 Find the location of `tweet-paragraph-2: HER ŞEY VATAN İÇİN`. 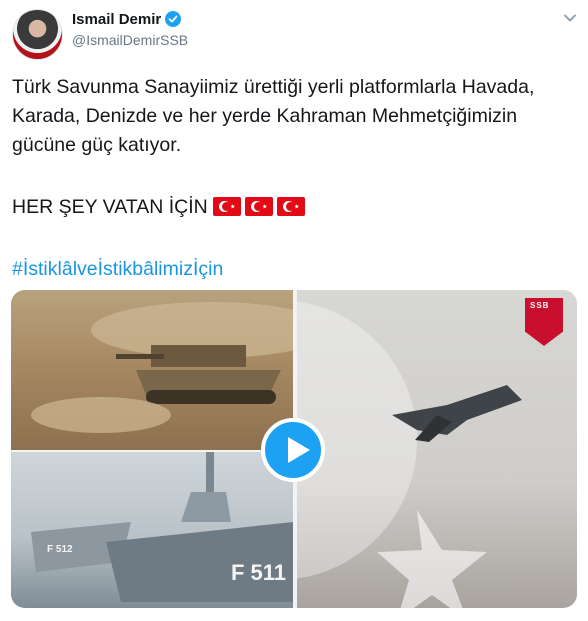

tweet-paragraph-2: HER ŞEY VATAN İÇİN is located at coordinates (292, 207).